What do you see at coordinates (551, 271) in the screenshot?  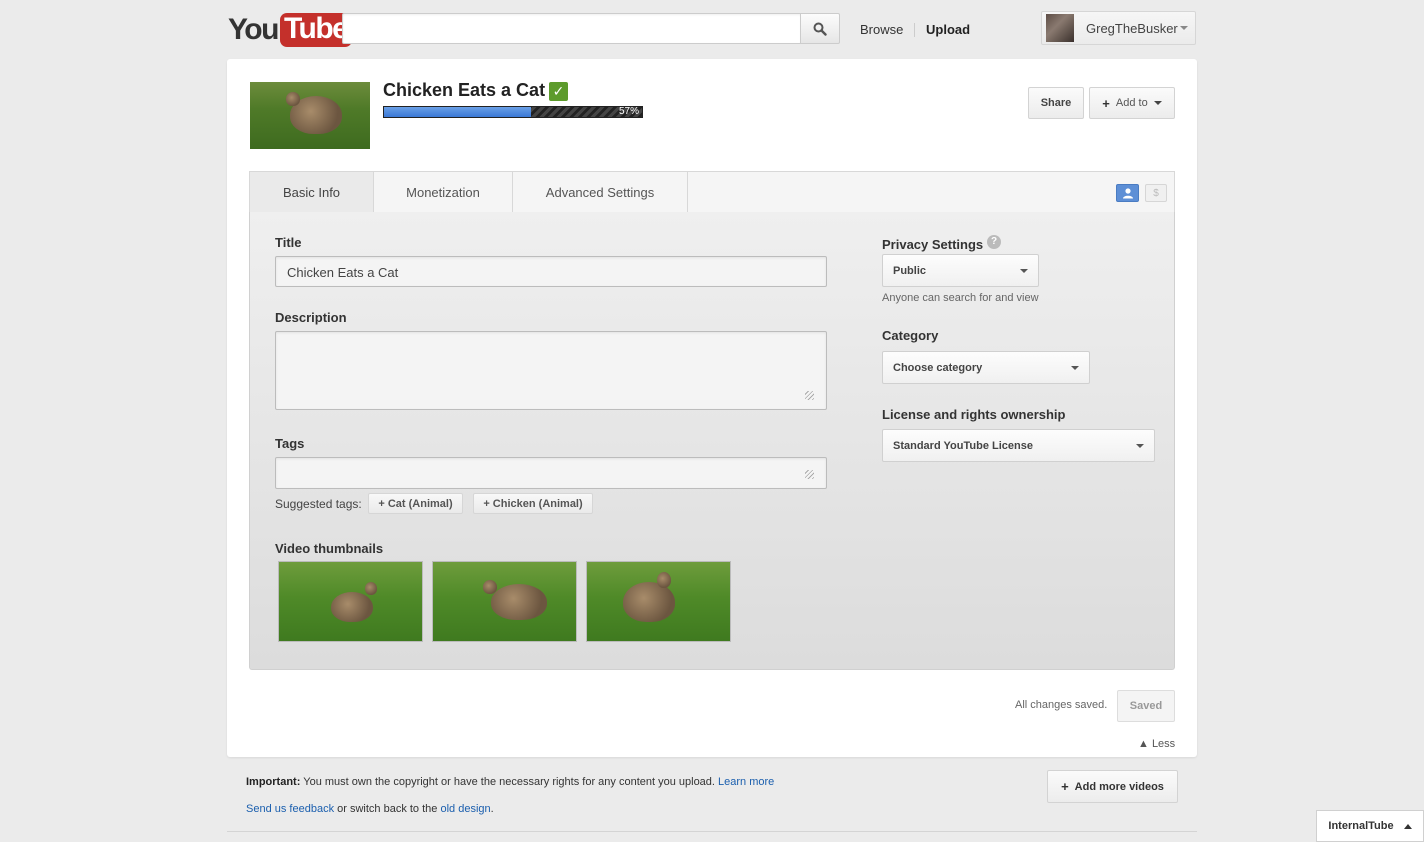 I see `title-input: Chicken Eats a Cat` at bounding box center [551, 271].